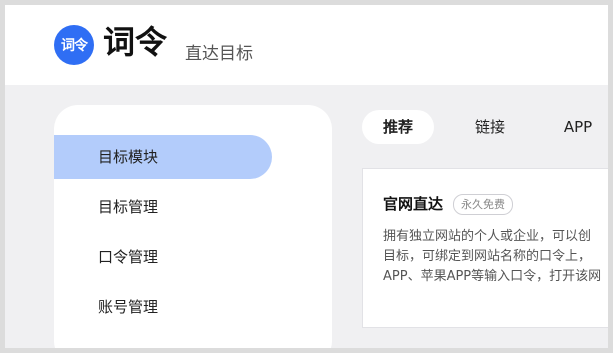 The height and width of the screenshot is (353, 613). I want to click on tab-recommended: 推荐, so click(398, 127).